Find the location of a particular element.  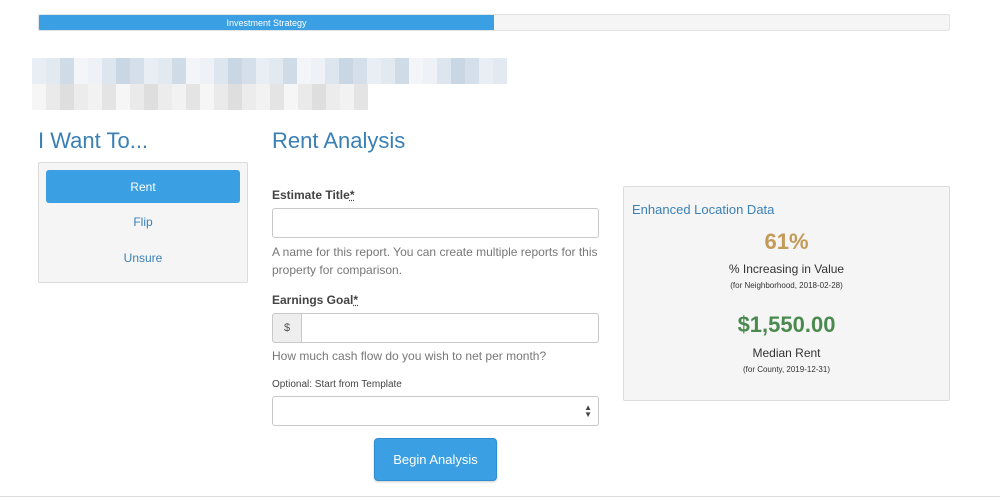

progress-fill: Investment Strategy is located at coordinates (266, 22).